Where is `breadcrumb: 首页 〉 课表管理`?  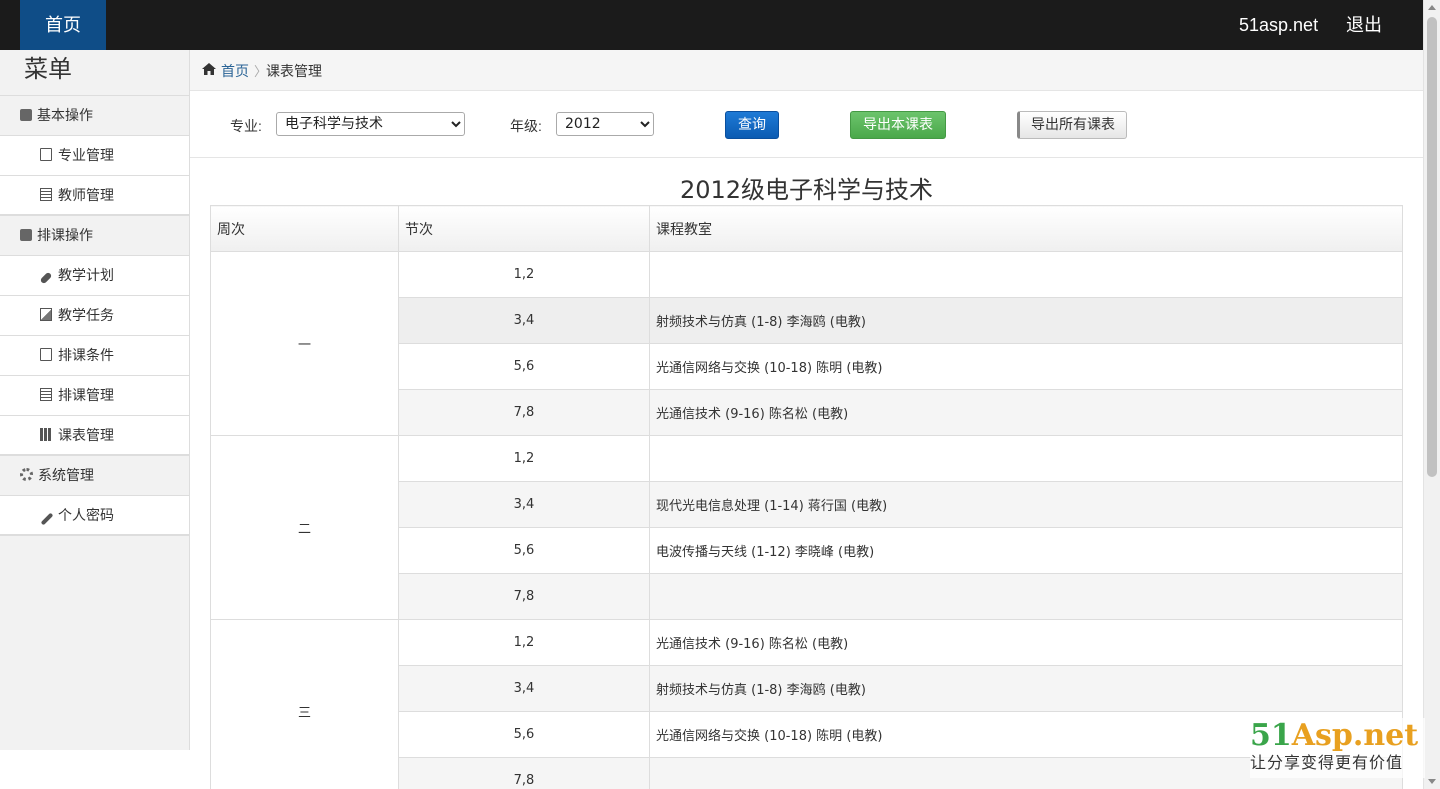
breadcrumb: 首页 〉 课表管理 is located at coordinates (806, 70).